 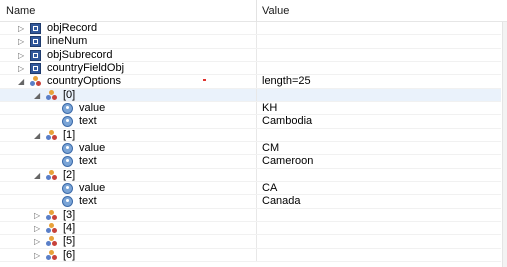 I want to click on variable-name: [3], so click(x=69, y=214).